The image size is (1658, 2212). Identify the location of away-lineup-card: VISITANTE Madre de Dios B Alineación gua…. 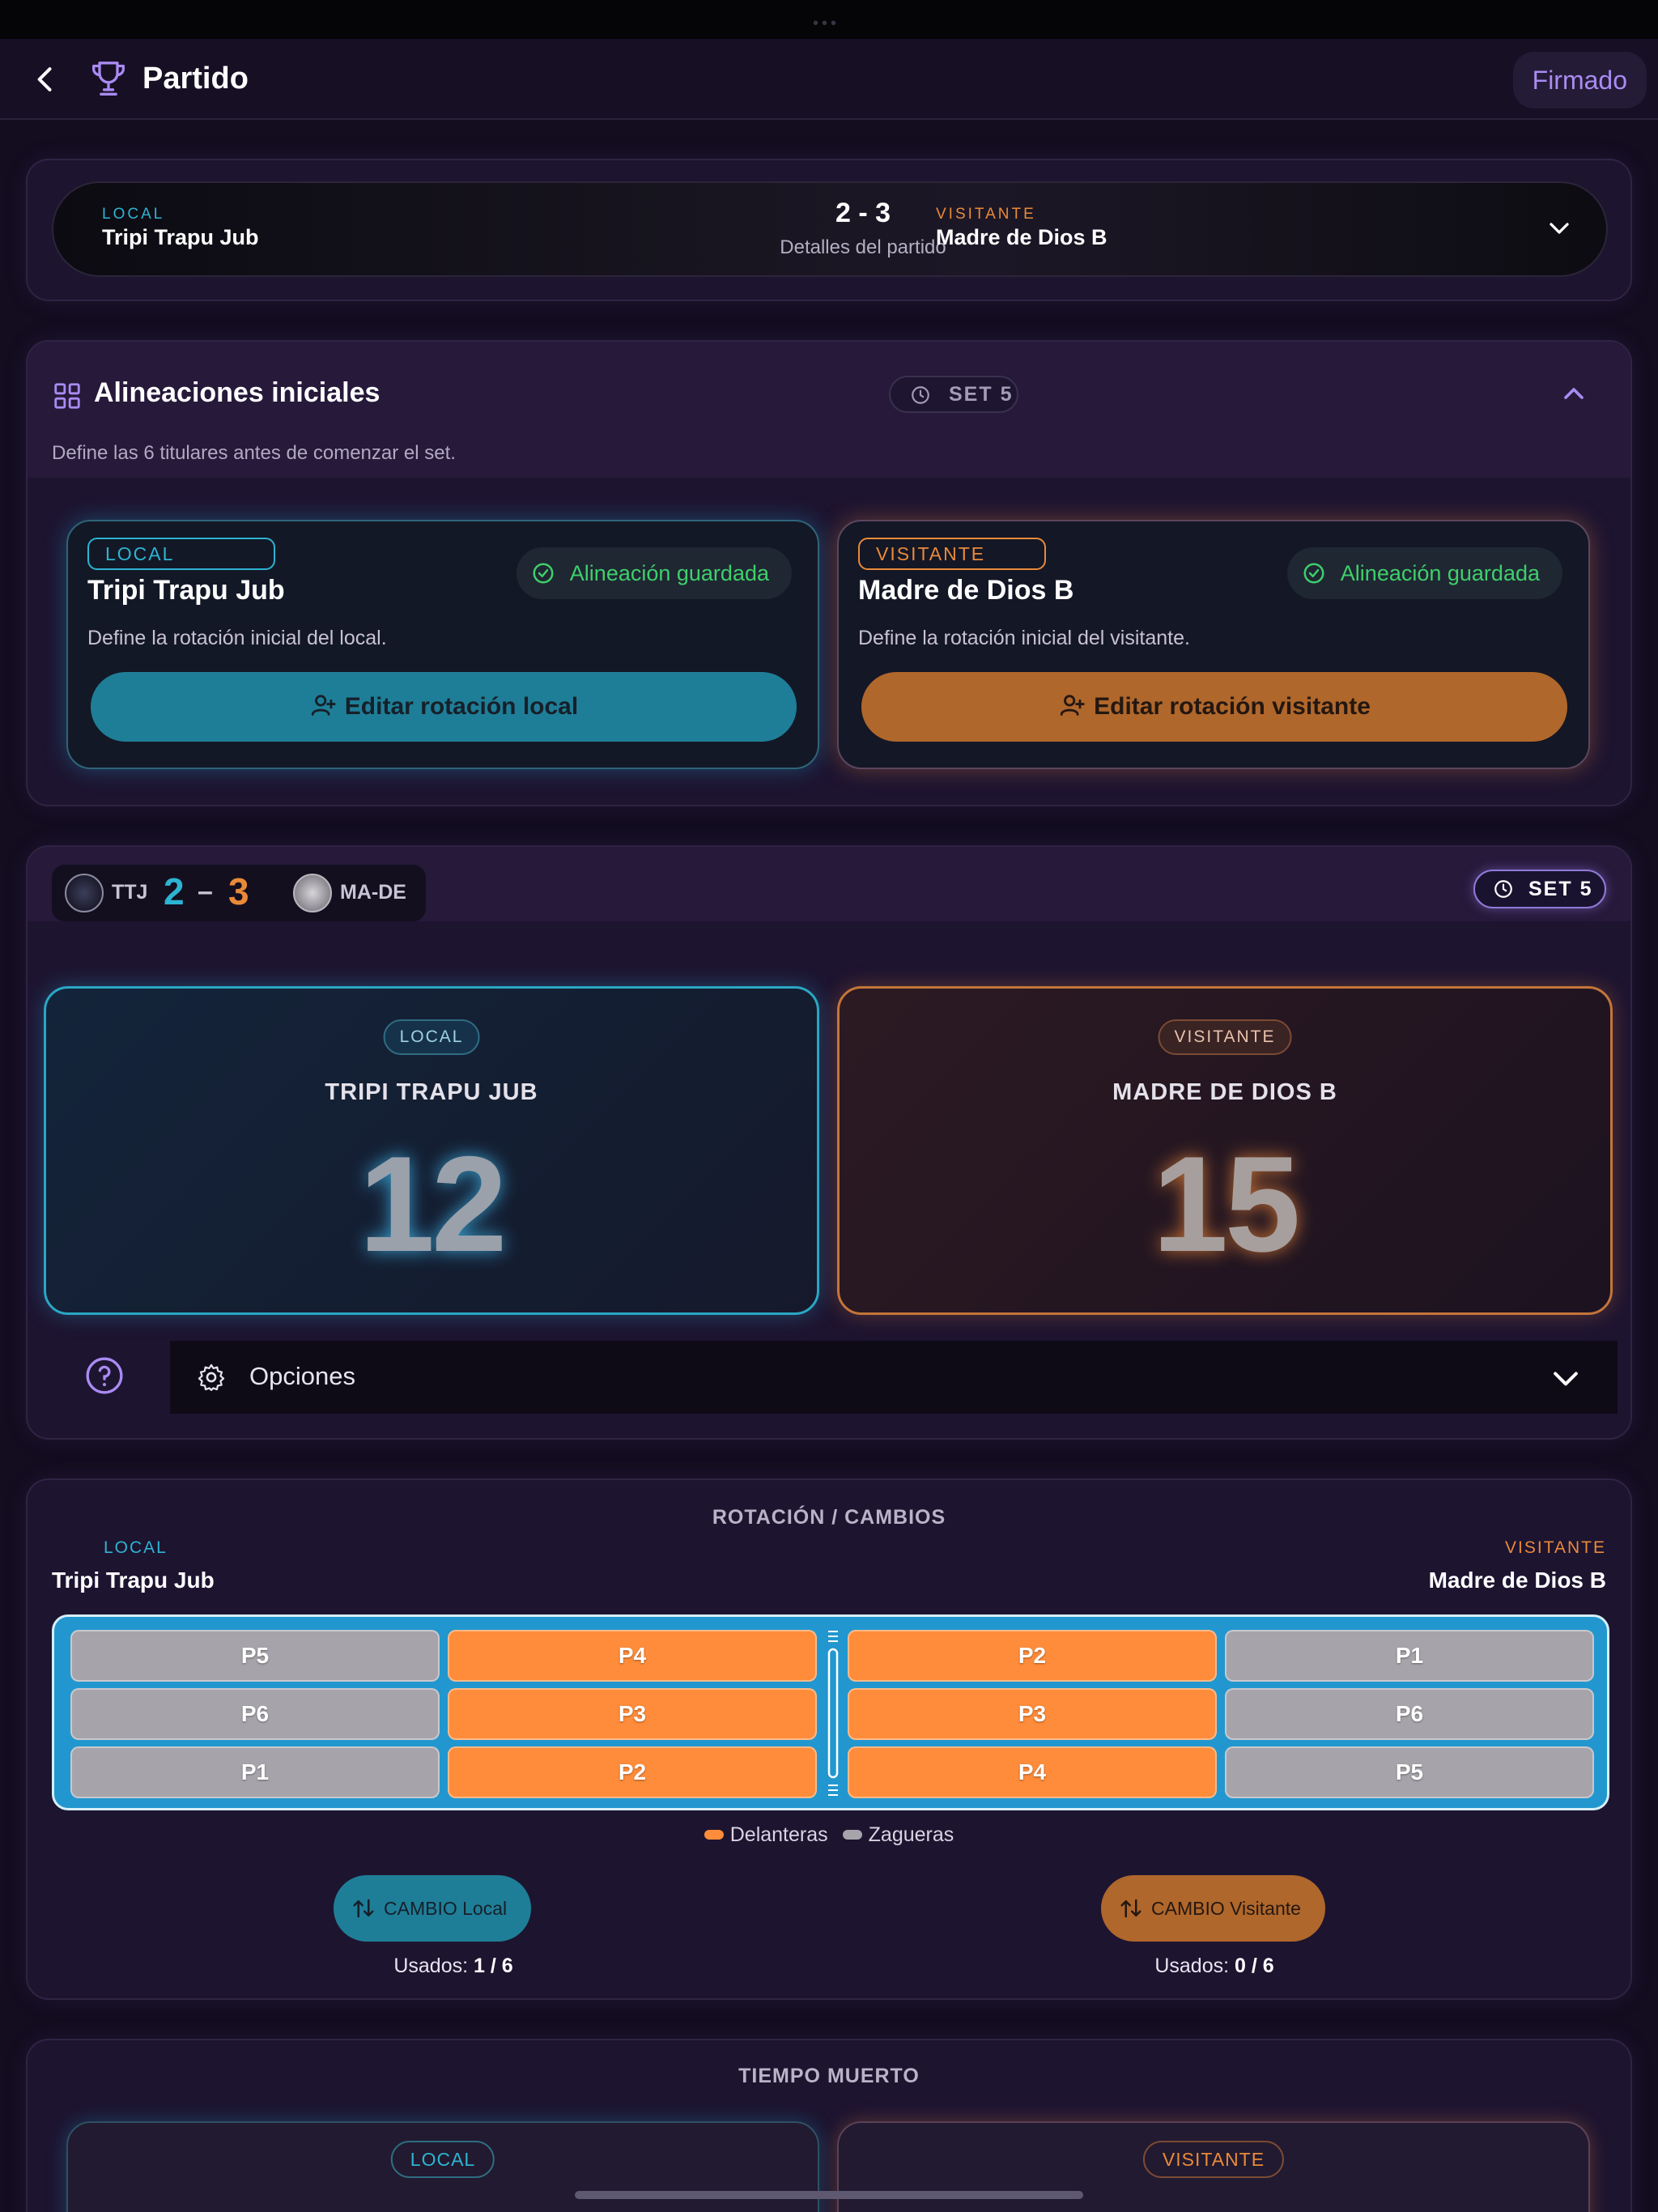
(1213, 644).